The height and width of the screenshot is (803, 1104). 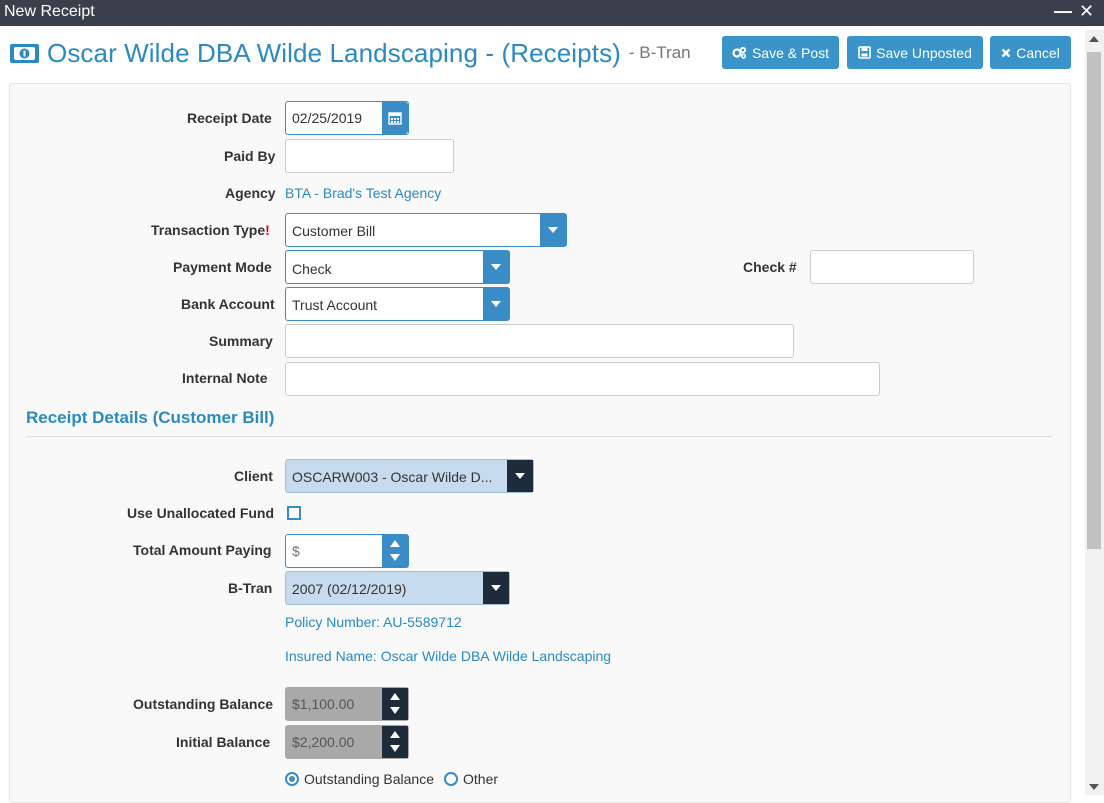 I want to click on gears-icon, so click(x=739, y=52).